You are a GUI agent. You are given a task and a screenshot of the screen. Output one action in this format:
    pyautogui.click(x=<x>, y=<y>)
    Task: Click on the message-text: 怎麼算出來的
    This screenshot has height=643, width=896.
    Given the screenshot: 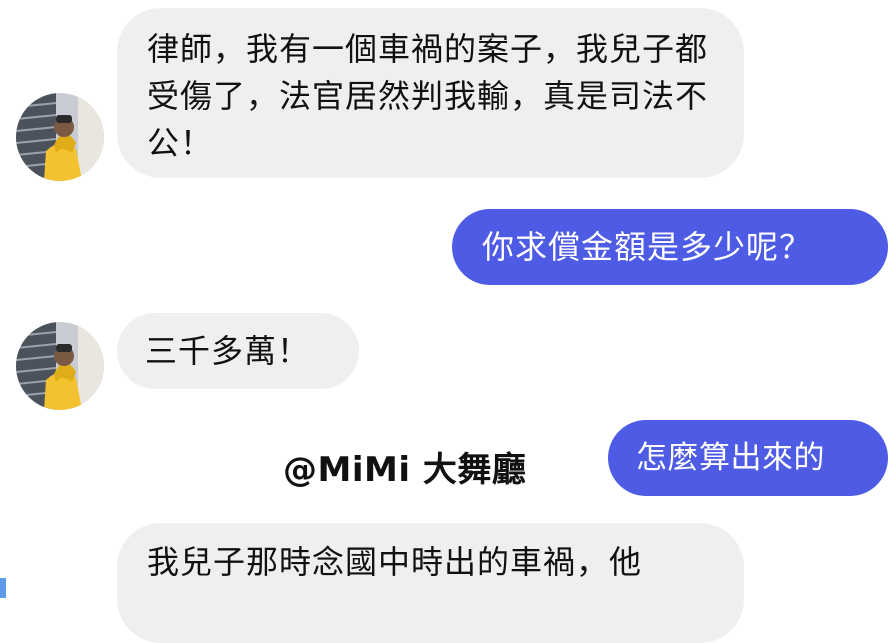 What is the action you would take?
    pyautogui.click(x=730, y=458)
    